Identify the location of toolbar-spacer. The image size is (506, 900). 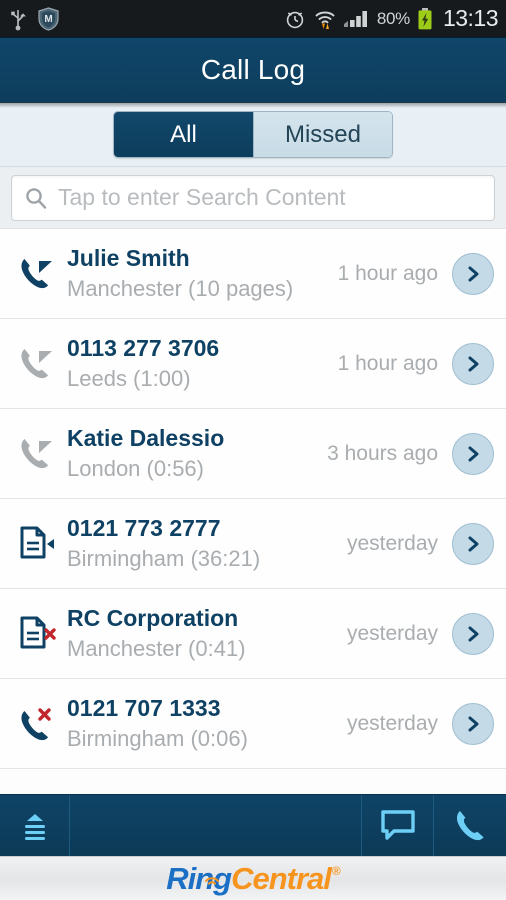
(216, 825).